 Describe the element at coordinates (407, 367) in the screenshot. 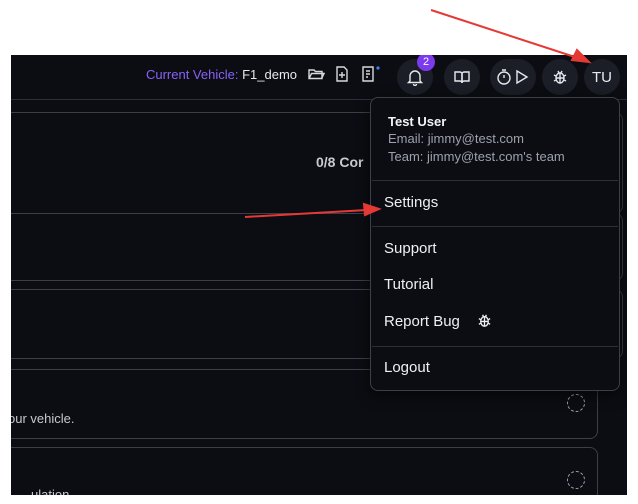

I see `menu-item-logout: Logout` at that location.